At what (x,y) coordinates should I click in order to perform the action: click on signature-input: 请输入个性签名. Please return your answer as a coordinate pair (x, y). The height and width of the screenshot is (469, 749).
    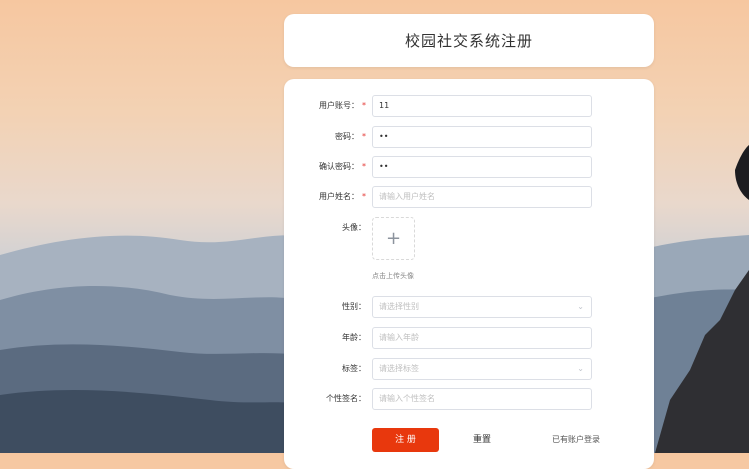
    Looking at the image, I should click on (482, 399).